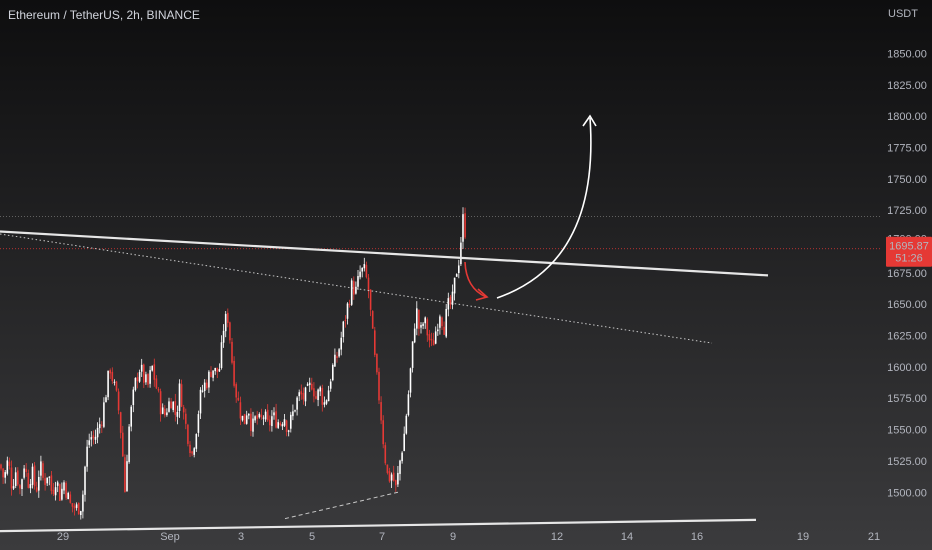 The height and width of the screenshot is (550, 932). What do you see at coordinates (907, 337) in the screenshot?
I see `y-tick-label: 1625.00` at bounding box center [907, 337].